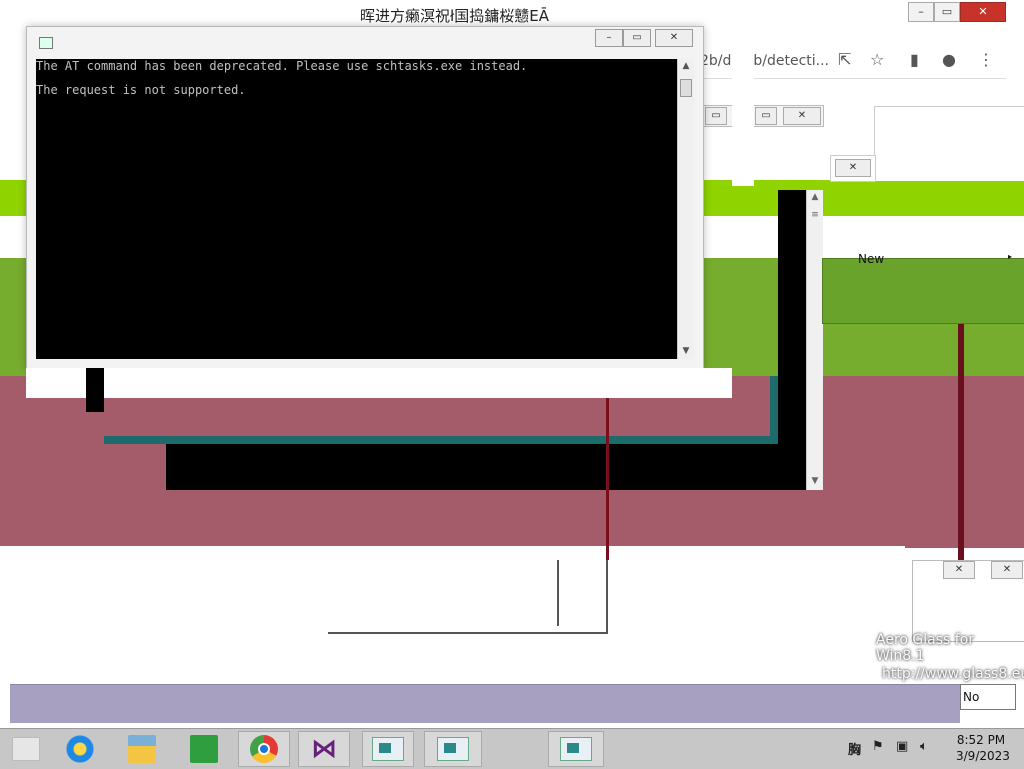 This screenshot has height=769, width=1024. I want to click on volume-icon: 🔈︎, so click(924, 746).